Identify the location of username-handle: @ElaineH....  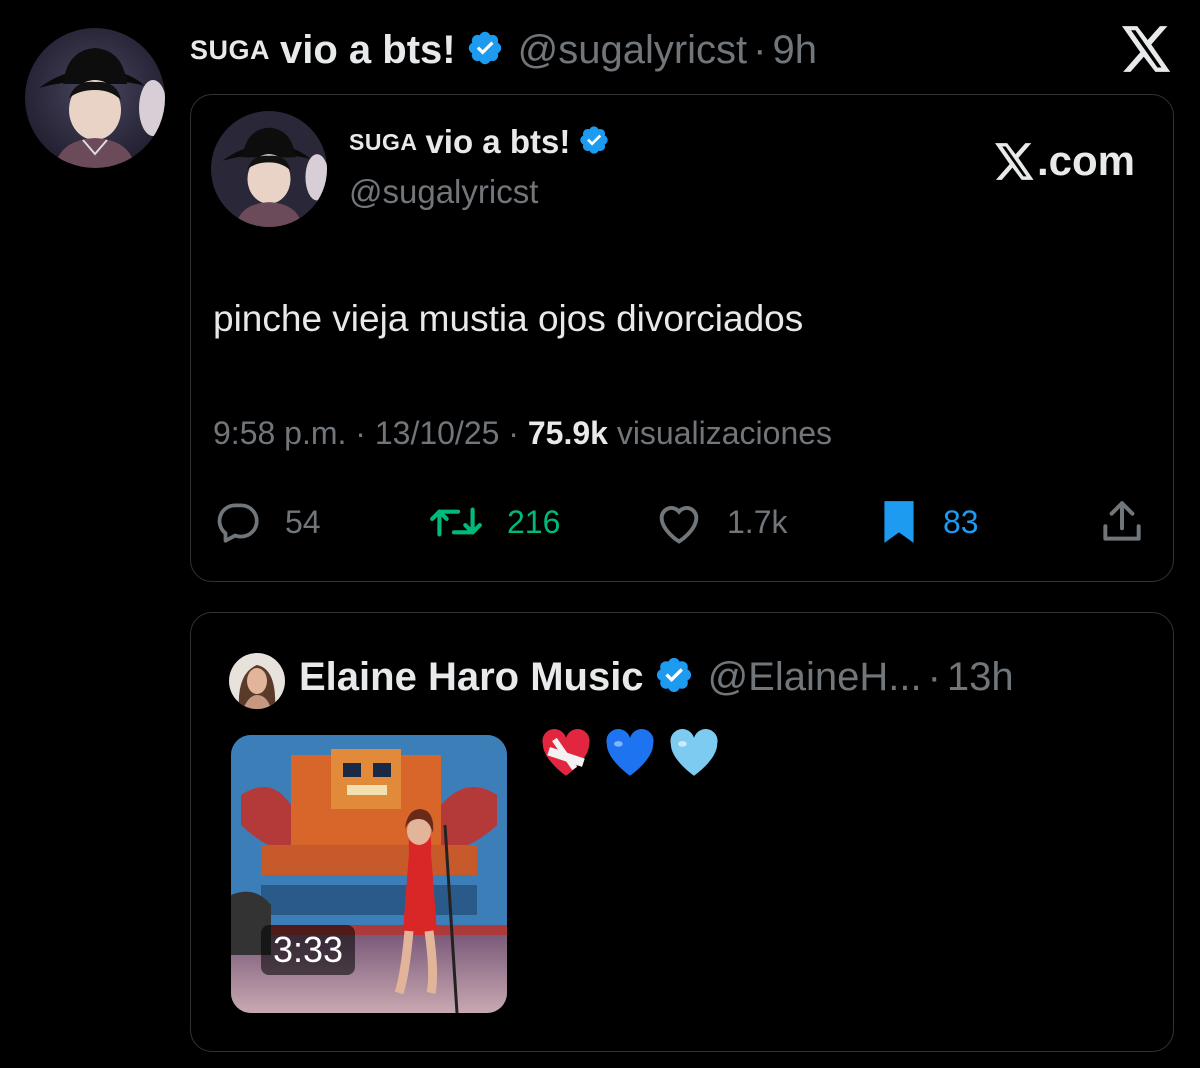
(815, 677).